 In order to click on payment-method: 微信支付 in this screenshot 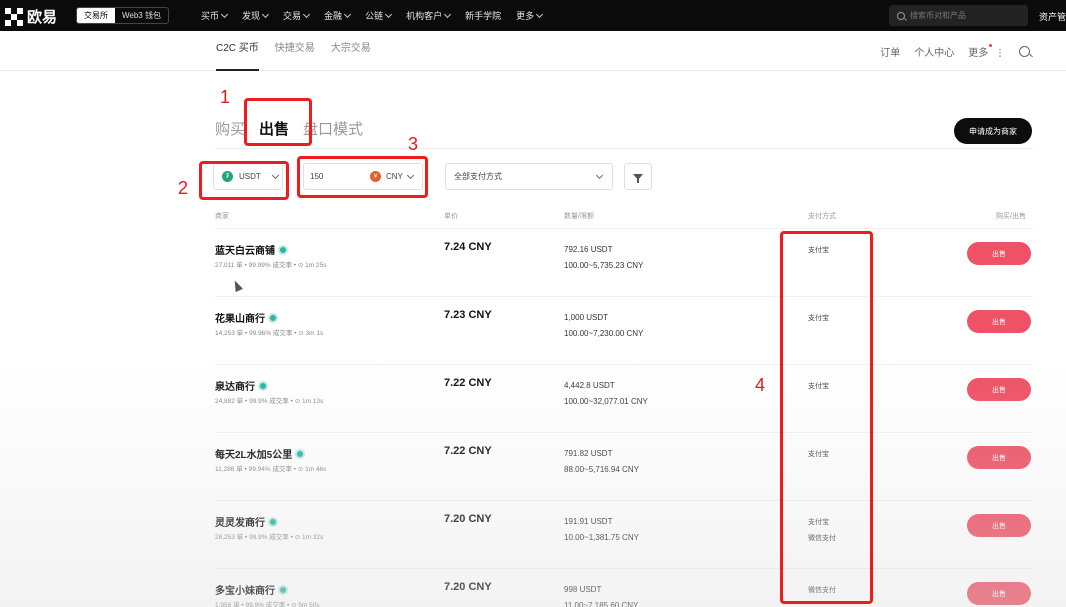, I will do `click(822, 538)`.